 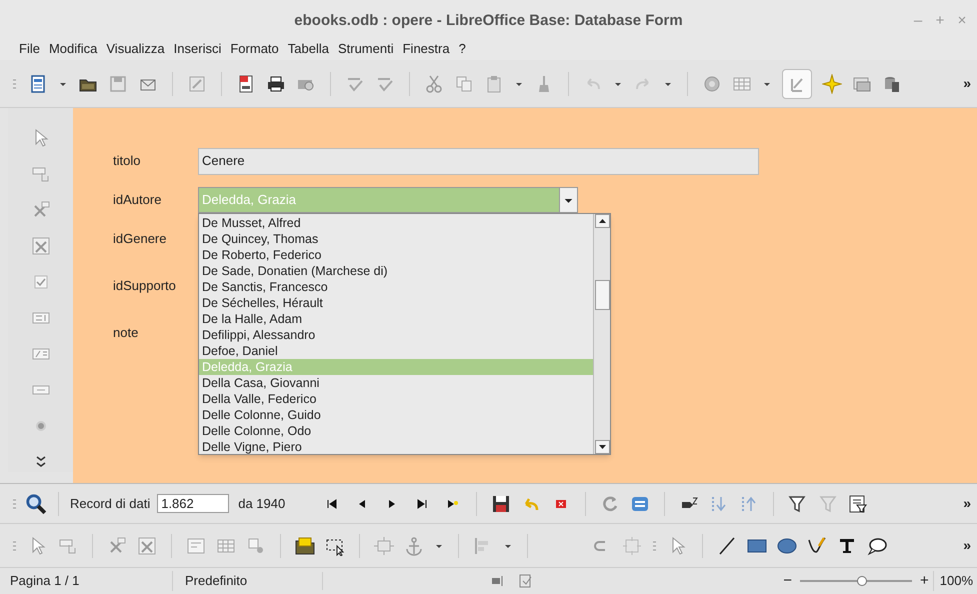 What do you see at coordinates (414, 546) in the screenshot?
I see `anchor-icon` at bounding box center [414, 546].